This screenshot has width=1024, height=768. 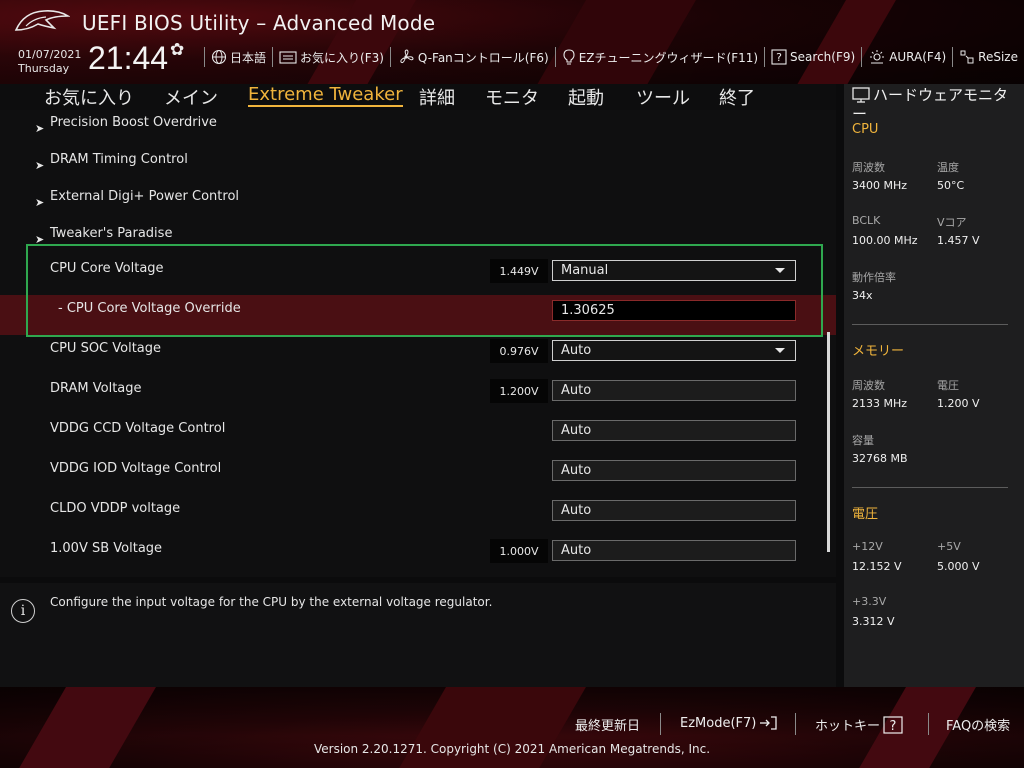 What do you see at coordinates (418, 205) in the screenshot?
I see `submenu-external-digi-power-control: ➤ External Digi+ Power Control` at bounding box center [418, 205].